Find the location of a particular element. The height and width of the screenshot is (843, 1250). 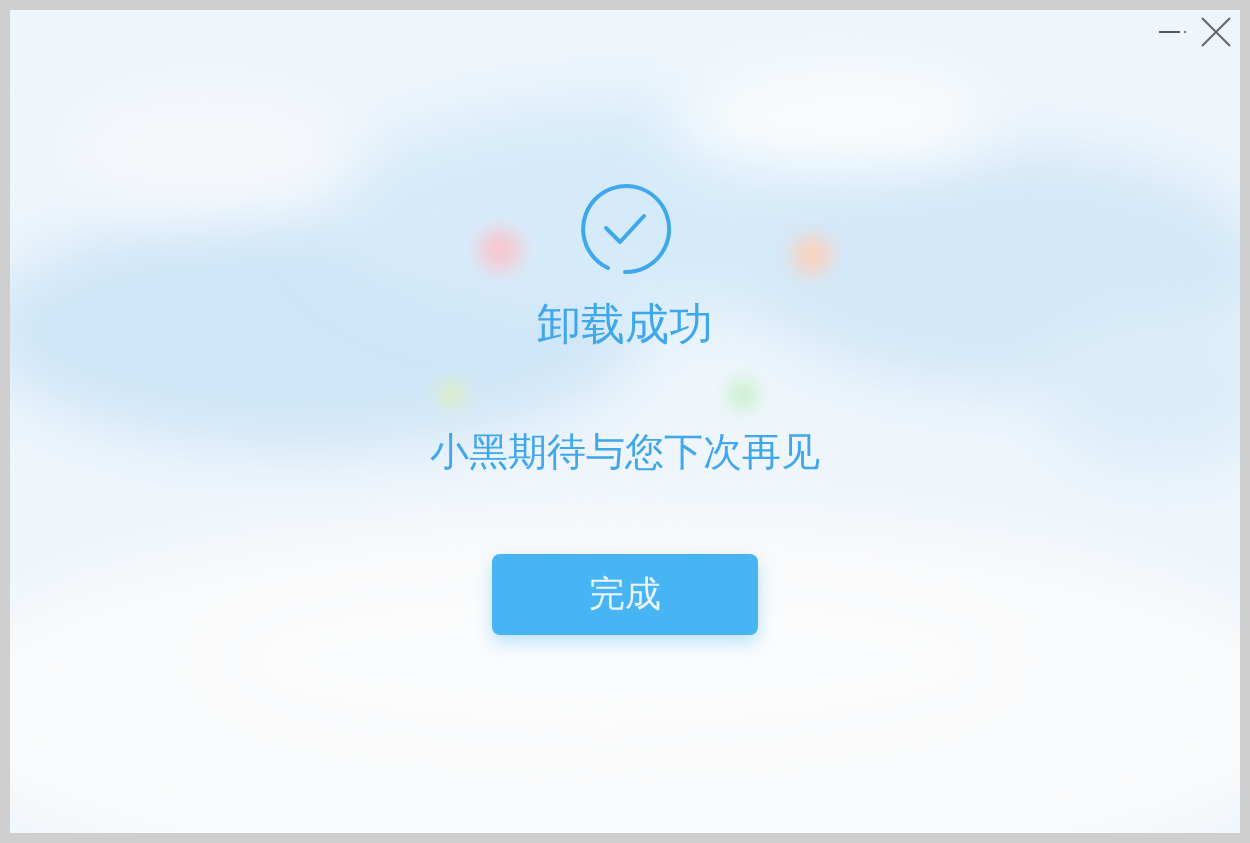

close-icon is located at coordinates (1216, 32).